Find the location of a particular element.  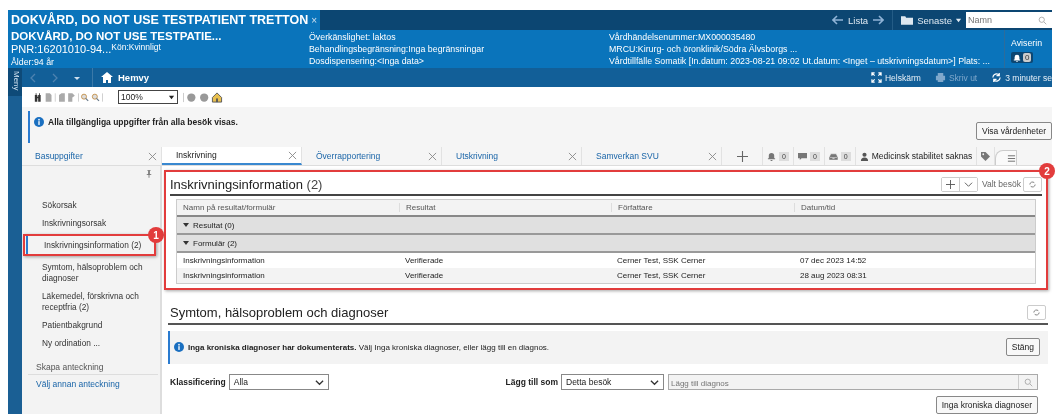

diagnosis-search-field: Lägg till diagnos is located at coordinates (853, 382).